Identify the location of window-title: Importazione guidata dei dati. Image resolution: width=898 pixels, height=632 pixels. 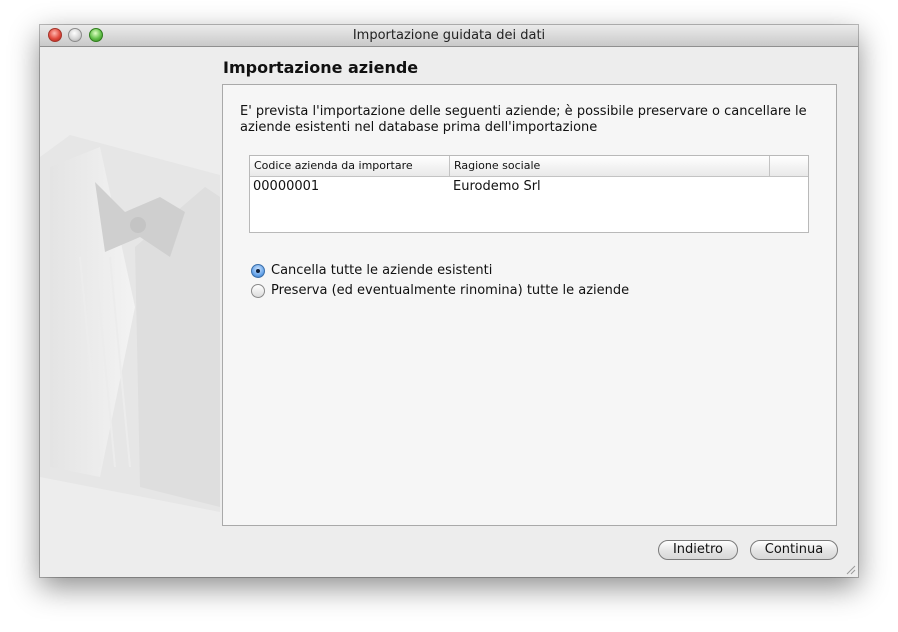
(449, 35).